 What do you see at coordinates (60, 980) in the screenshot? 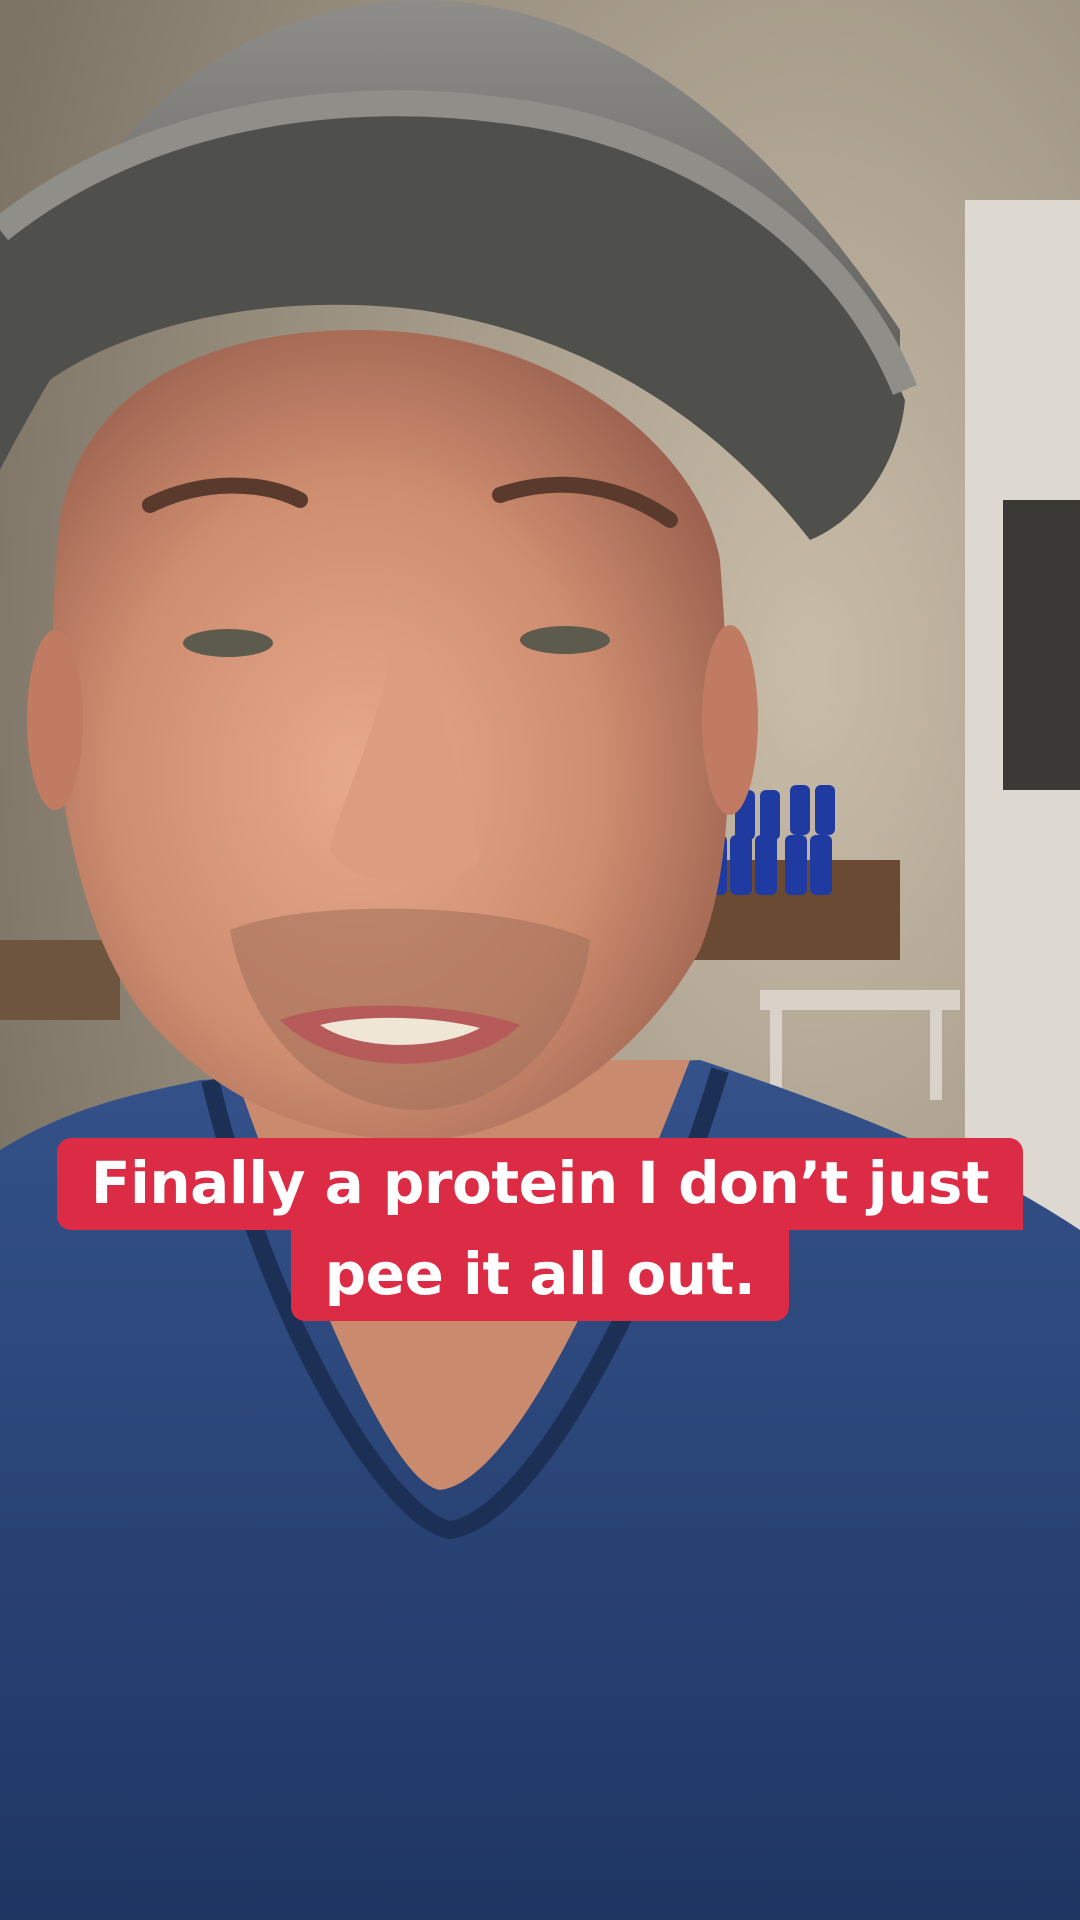
I see `left-shelf` at bounding box center [60, 980].